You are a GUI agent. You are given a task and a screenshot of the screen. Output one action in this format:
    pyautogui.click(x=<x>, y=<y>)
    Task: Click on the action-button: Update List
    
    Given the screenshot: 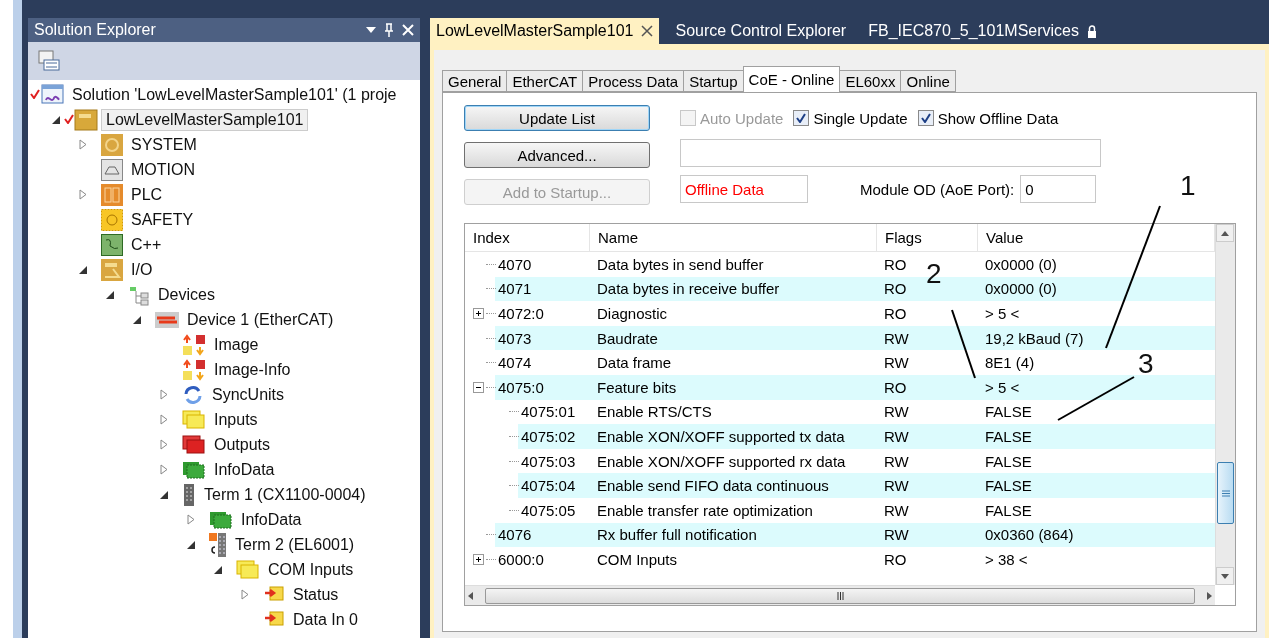 What is the action you would take?
    pyautogui.click(x=557, y=118)
    